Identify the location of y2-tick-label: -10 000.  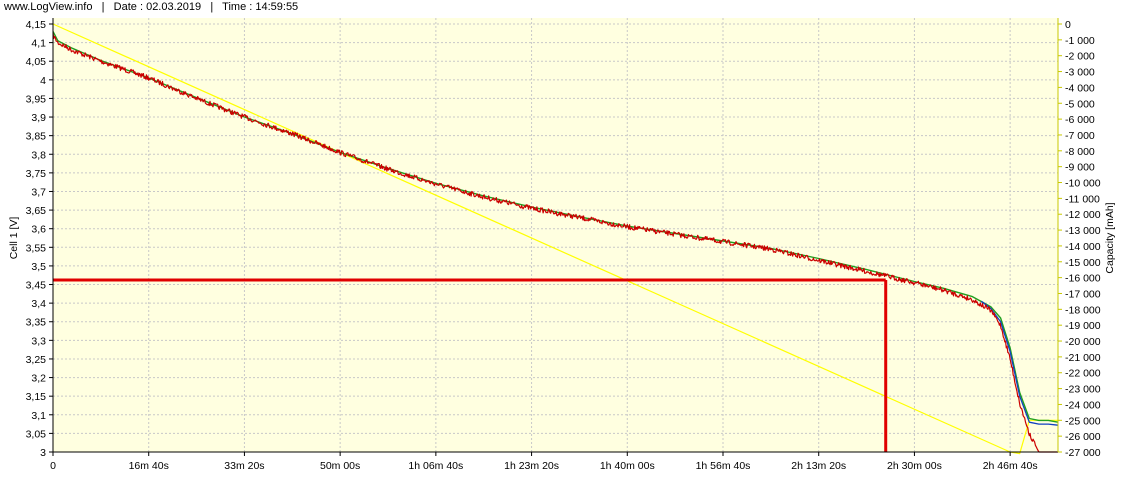
(1083, 184).